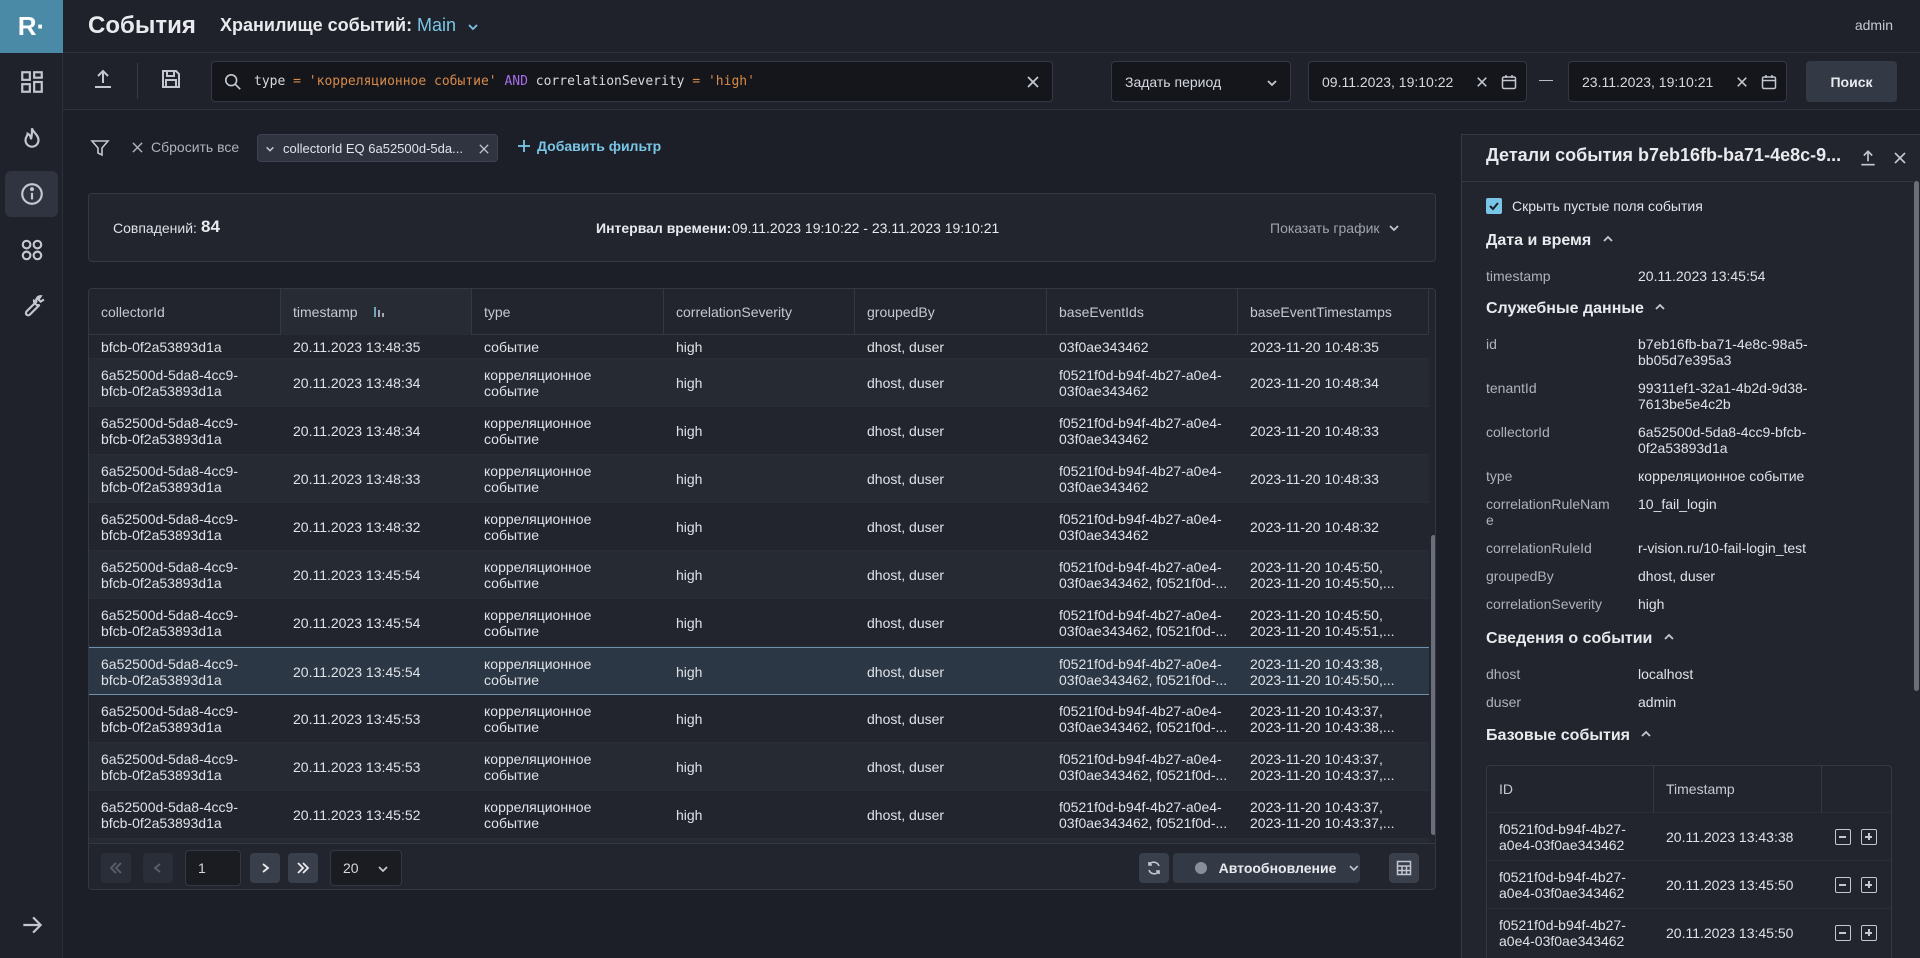  What do you see at coordinates (1607, 206) in the screenshot?
I see `hide-empty-label: Скрыть пустые поля события` at bounding box center [1607, 206].